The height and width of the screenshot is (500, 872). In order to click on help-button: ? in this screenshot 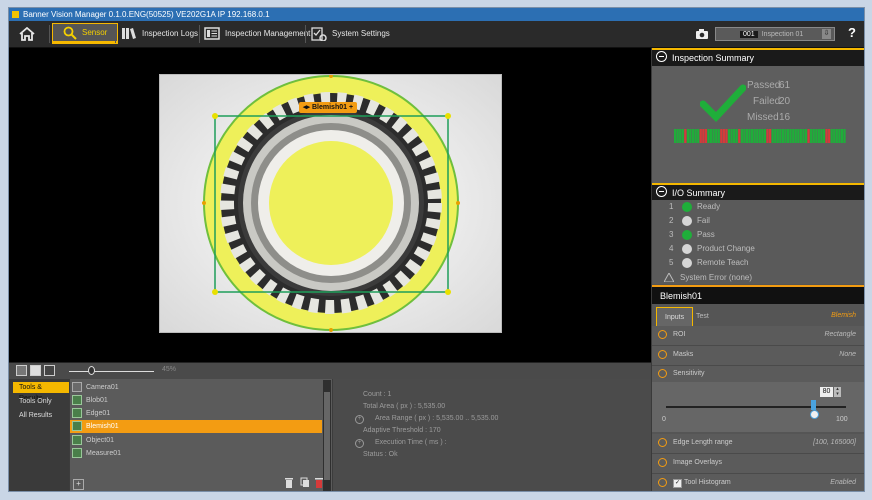, I will do `click(852, 32)`.